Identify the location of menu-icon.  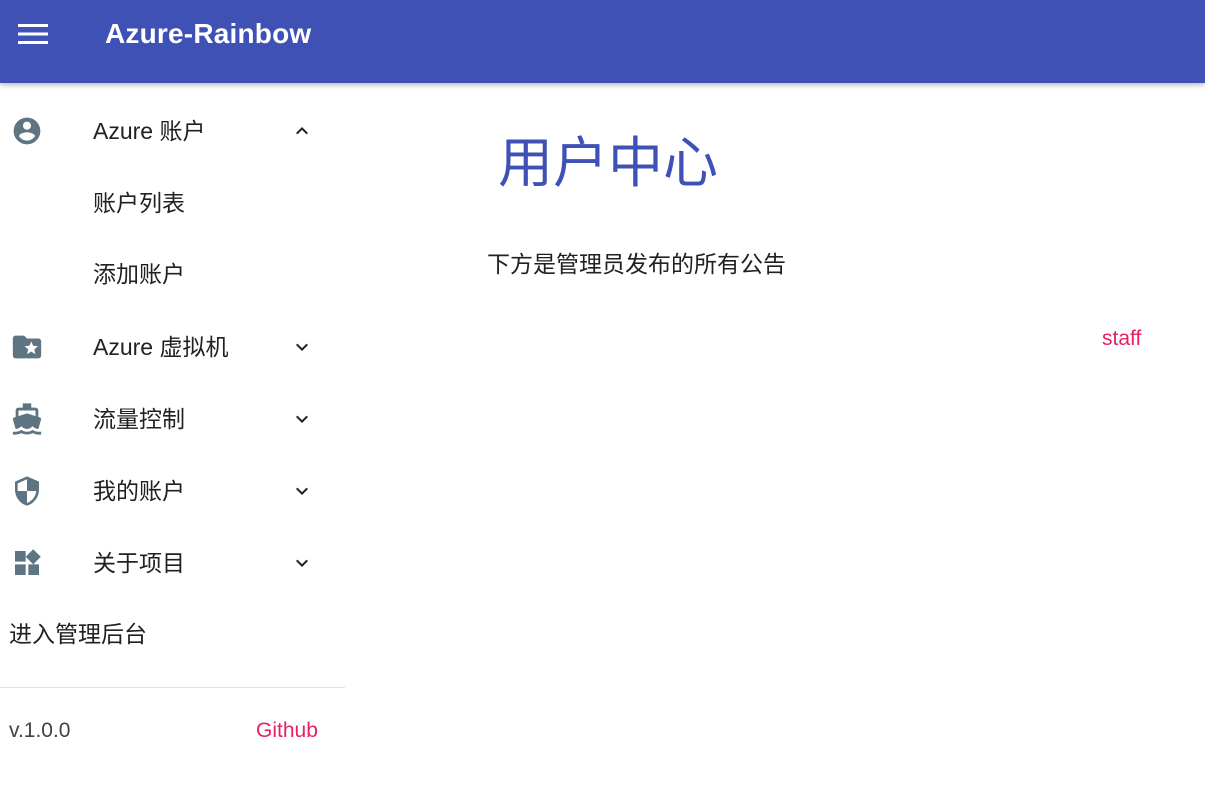
(33, 36).